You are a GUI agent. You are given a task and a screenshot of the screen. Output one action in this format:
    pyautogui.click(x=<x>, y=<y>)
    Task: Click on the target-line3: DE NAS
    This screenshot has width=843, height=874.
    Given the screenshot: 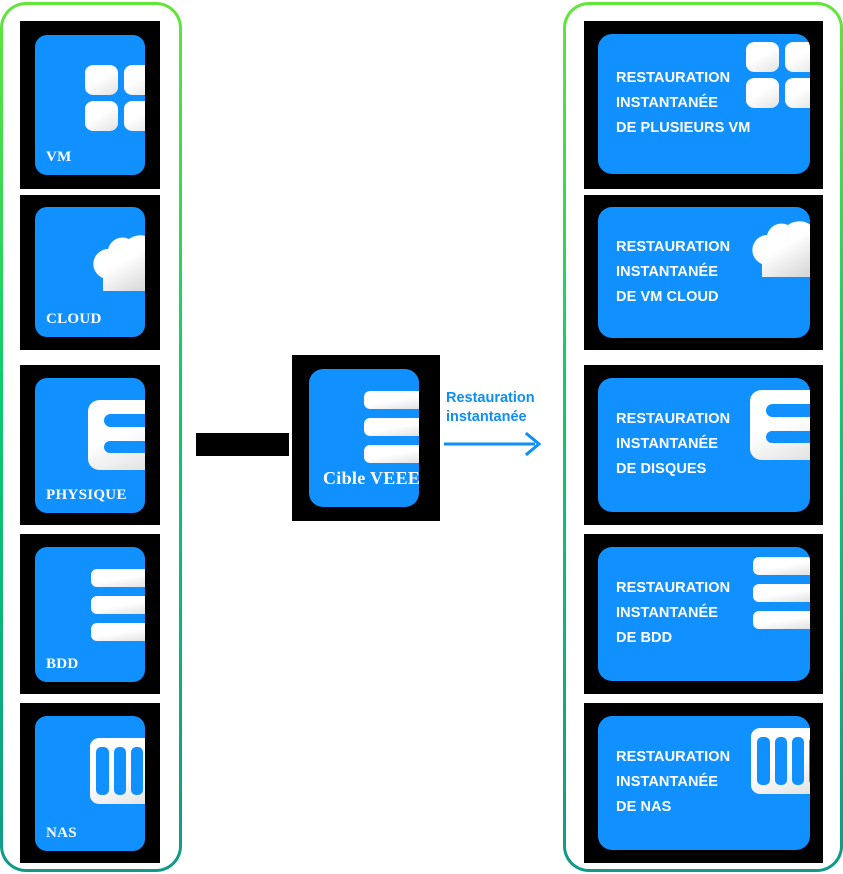 What is the action you would take?
    pyautogui.click(x=644, y=807)
    